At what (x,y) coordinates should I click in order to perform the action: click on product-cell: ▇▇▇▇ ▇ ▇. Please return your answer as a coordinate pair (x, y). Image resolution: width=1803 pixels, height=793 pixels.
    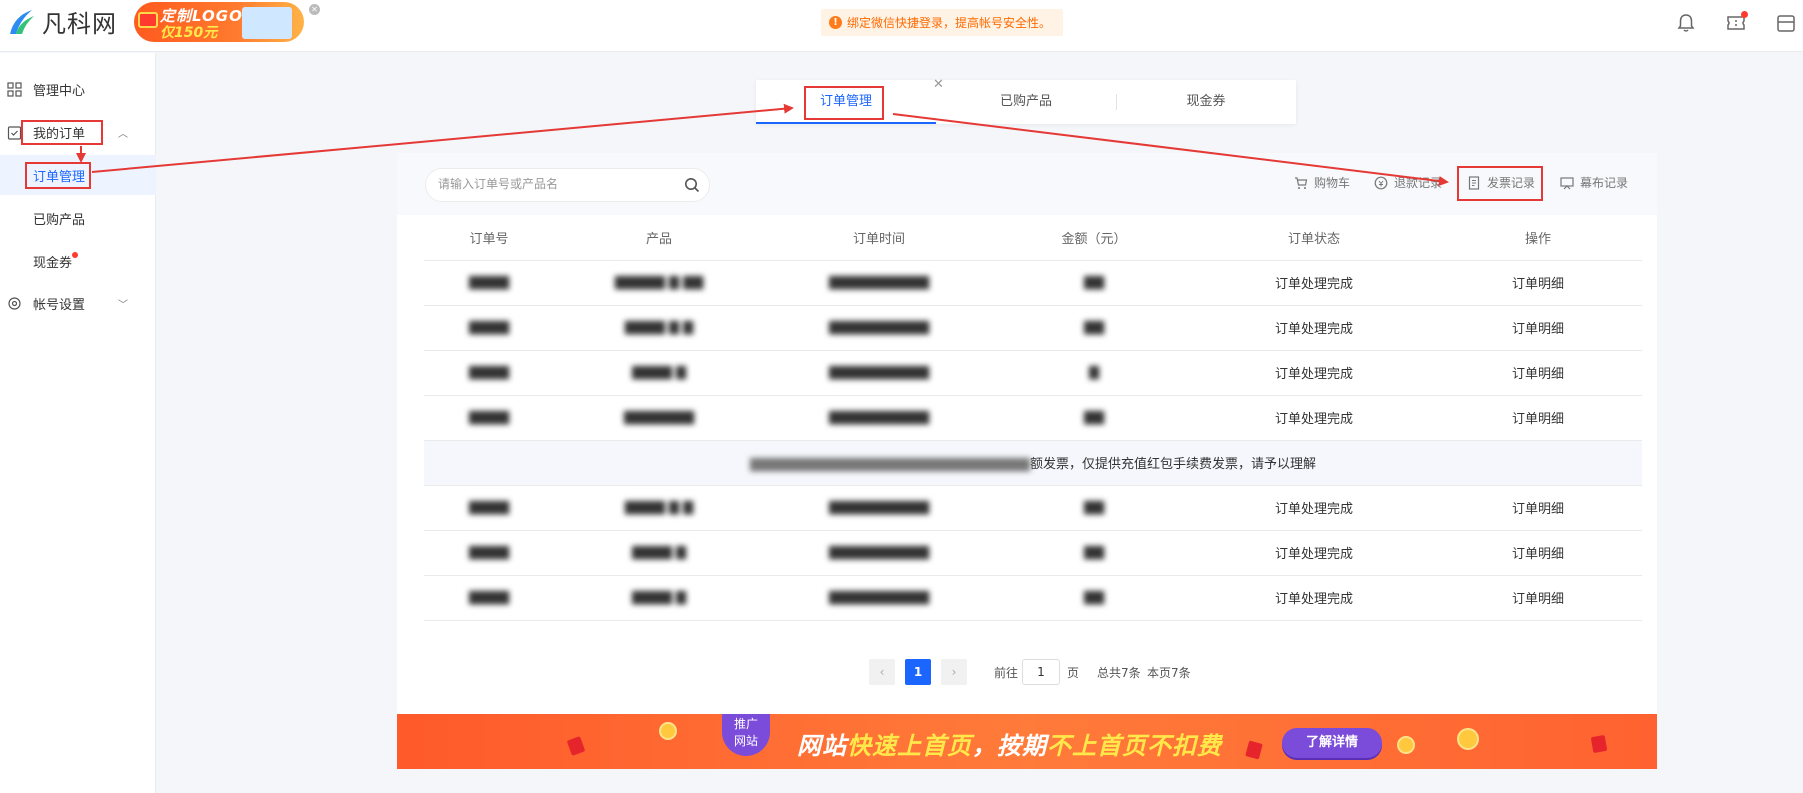
    Looking at the image, I should click on (659, 328).